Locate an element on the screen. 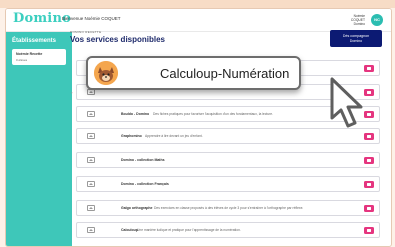  service-row: Domino - collection Français is located at coordinates (228, 184).